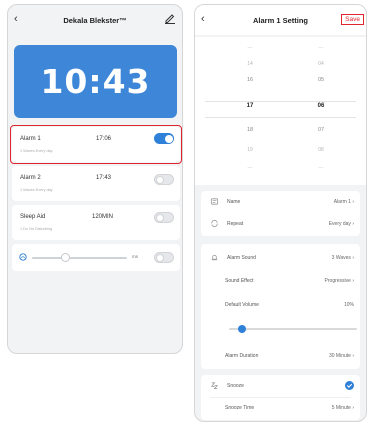 Image resolution: width=370 pixels, height=425 pixels. Describe the element at coordinates (341, 356) in the screenshot. I see `alarm-duration-value: 30 Minute ›` at that location.